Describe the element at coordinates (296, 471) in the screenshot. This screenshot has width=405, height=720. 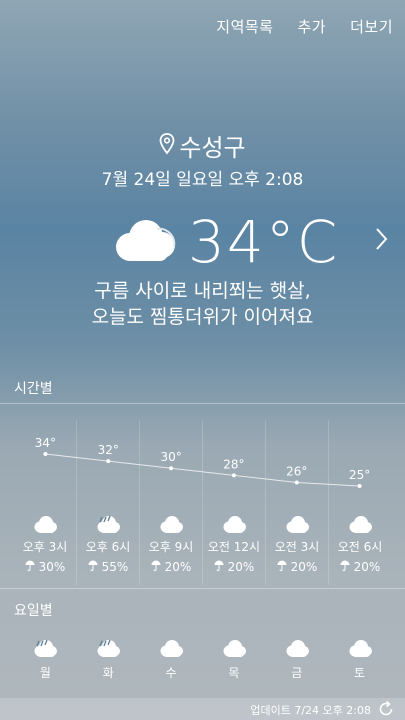
I see `temperature-label: 26°` at that location.